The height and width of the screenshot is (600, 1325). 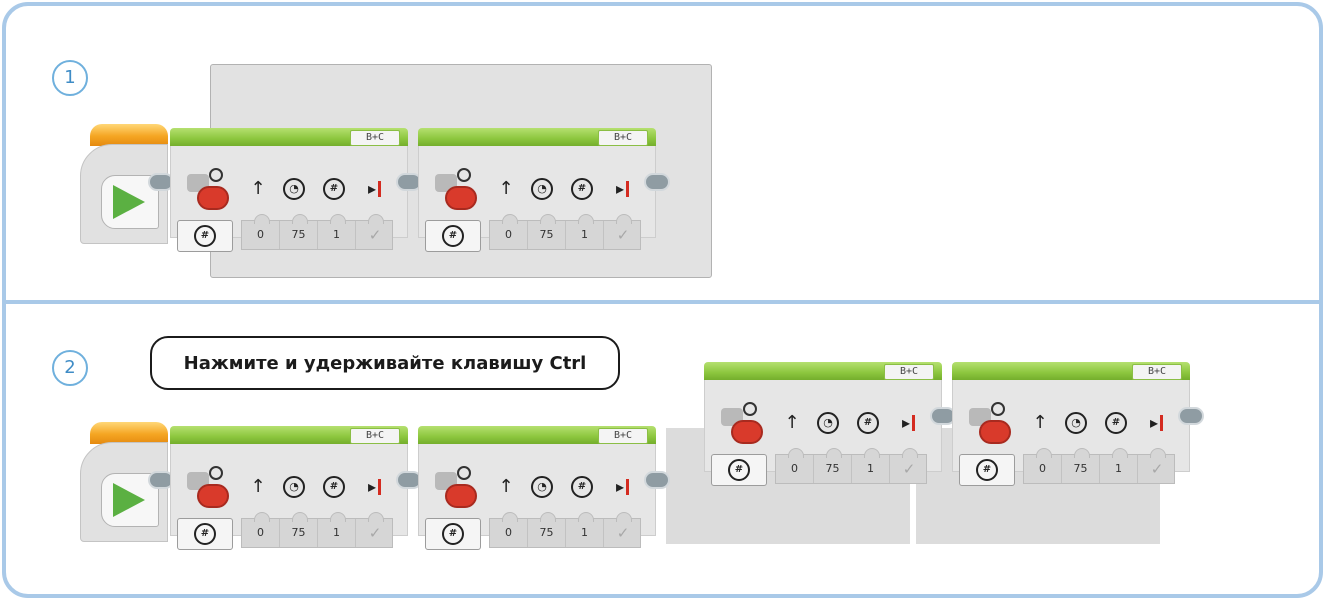 What do you see at coordinates (385, 363) in the screenshot?
I see `instruction-callout: Нажмите и удерживайте клавишу Ctrl` at bounding box center [385, 363].